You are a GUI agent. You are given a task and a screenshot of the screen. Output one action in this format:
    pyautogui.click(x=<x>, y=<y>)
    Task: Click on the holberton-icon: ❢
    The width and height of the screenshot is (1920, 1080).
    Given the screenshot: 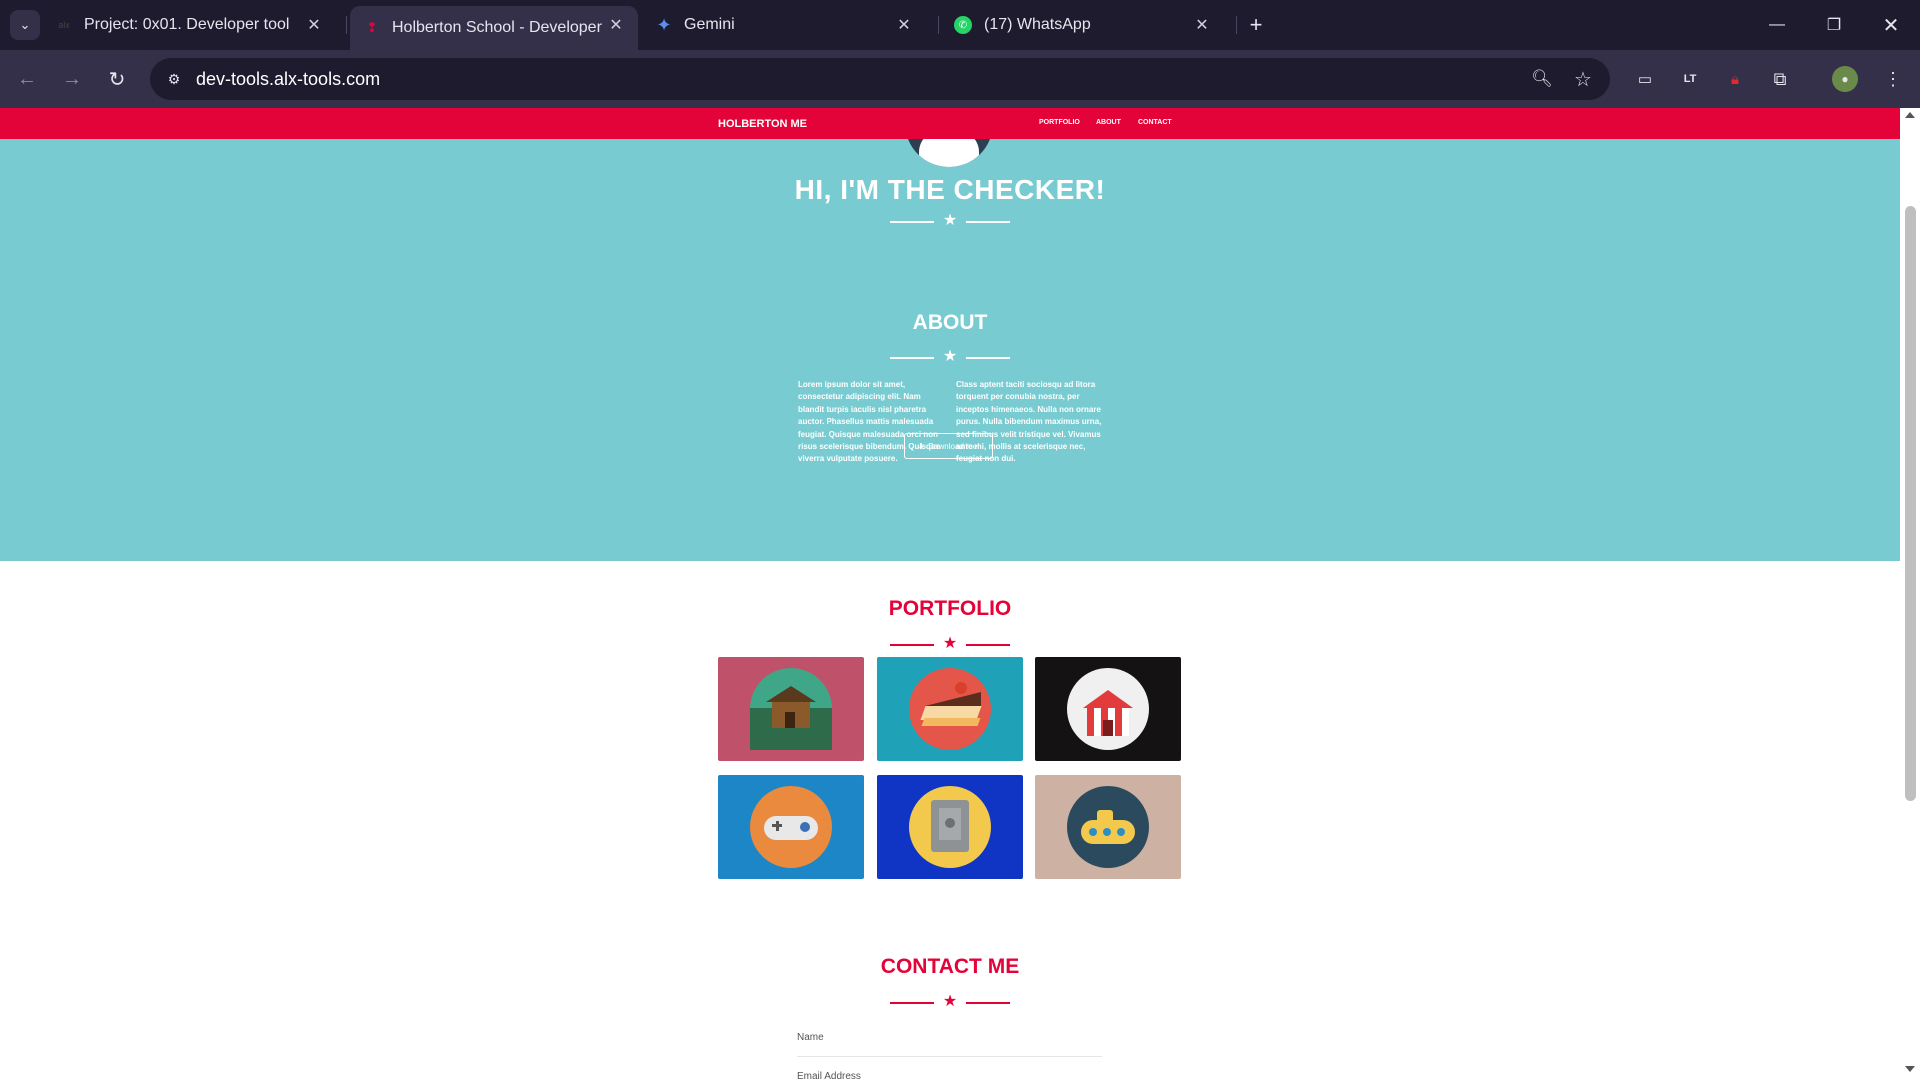 What is the action you would take?
    pyautogui.click(x=372, y=27)
    